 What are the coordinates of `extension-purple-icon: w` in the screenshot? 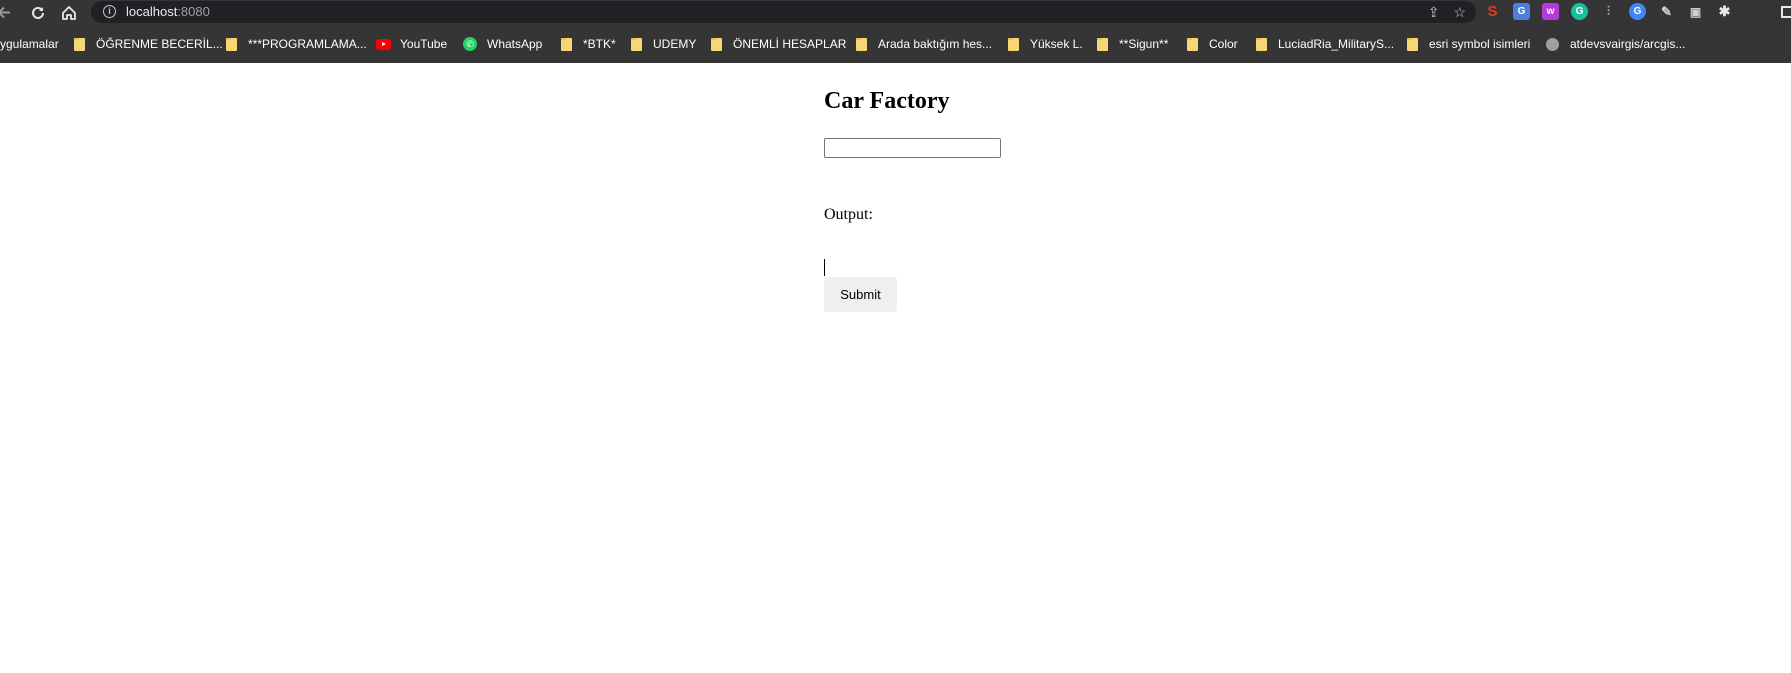 It's located at (1550, 11).